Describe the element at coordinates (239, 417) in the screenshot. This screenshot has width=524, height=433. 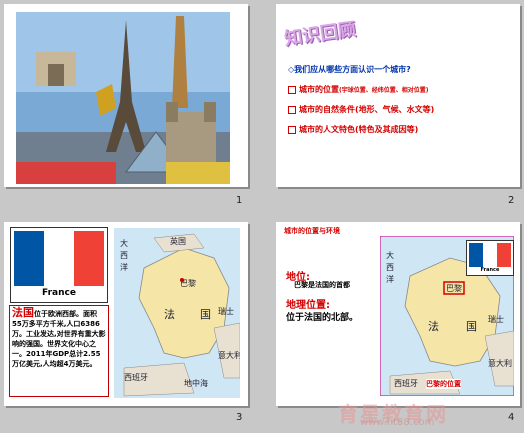
I see `slide-number: 3` at that location.